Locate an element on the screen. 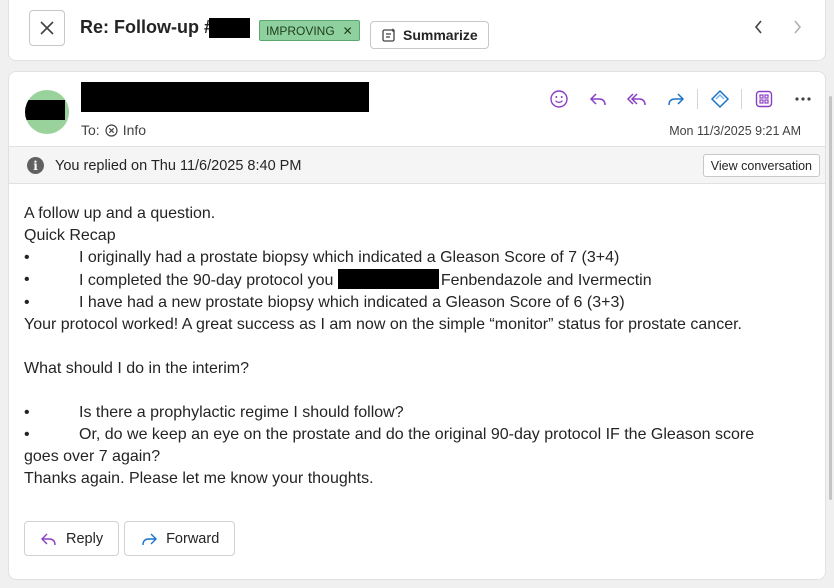 The image size is (834, 588). previous-message-button is located at coordinates (759, 27).